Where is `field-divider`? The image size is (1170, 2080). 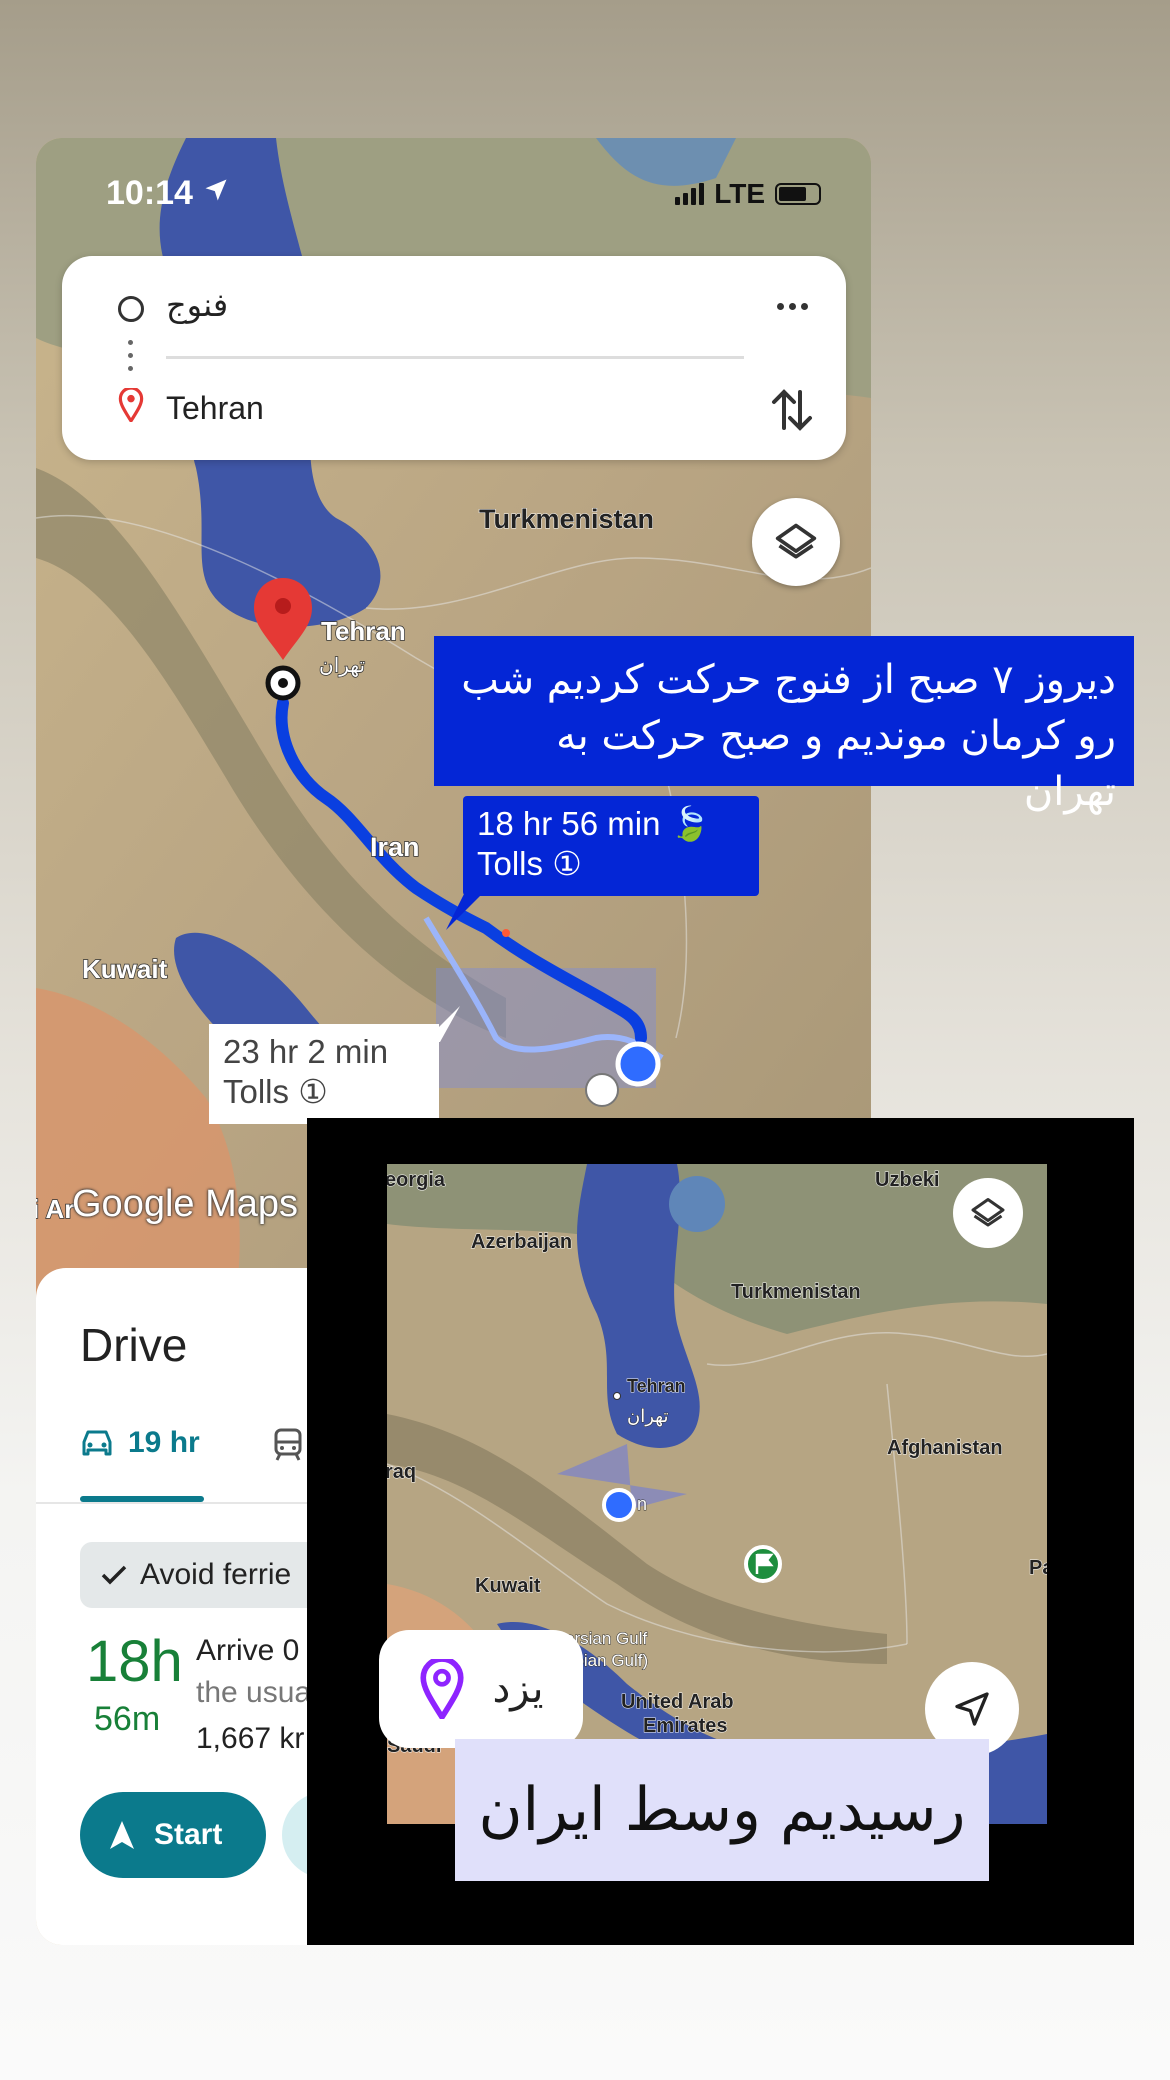 field-divider is located at coordinates (455, 357).